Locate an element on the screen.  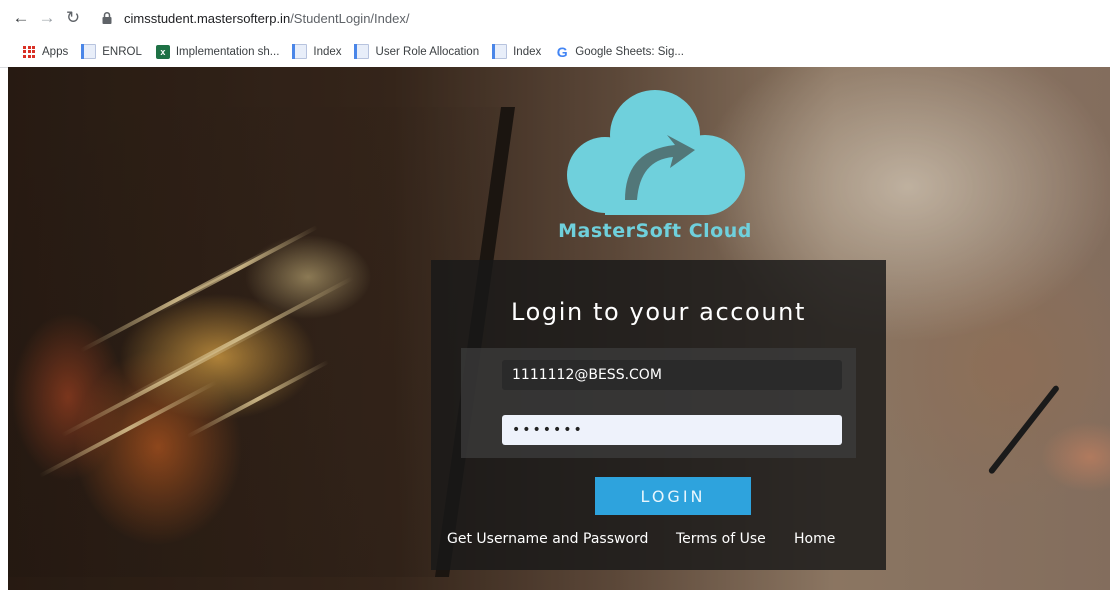
brand-name: MasterSoft Cloud is located at coordinates (655, 231).